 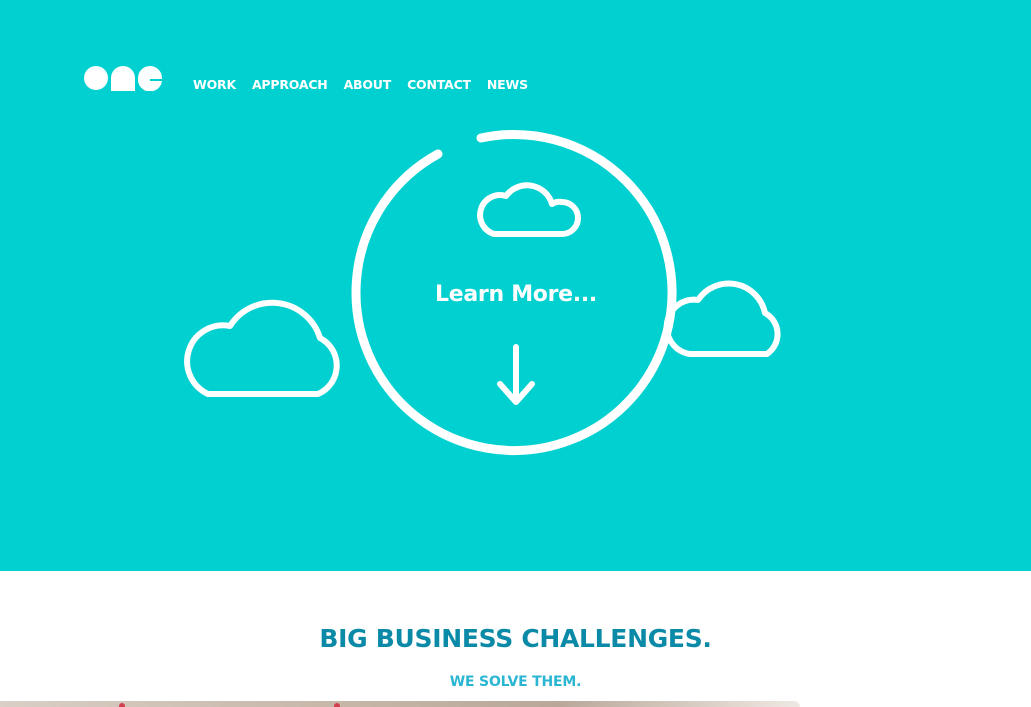 What do you see at coordinates (515, 682) in the screenshot?
I see `intro-subheadline: WE SOLVE THEM.` at bounding box center [515, 682].